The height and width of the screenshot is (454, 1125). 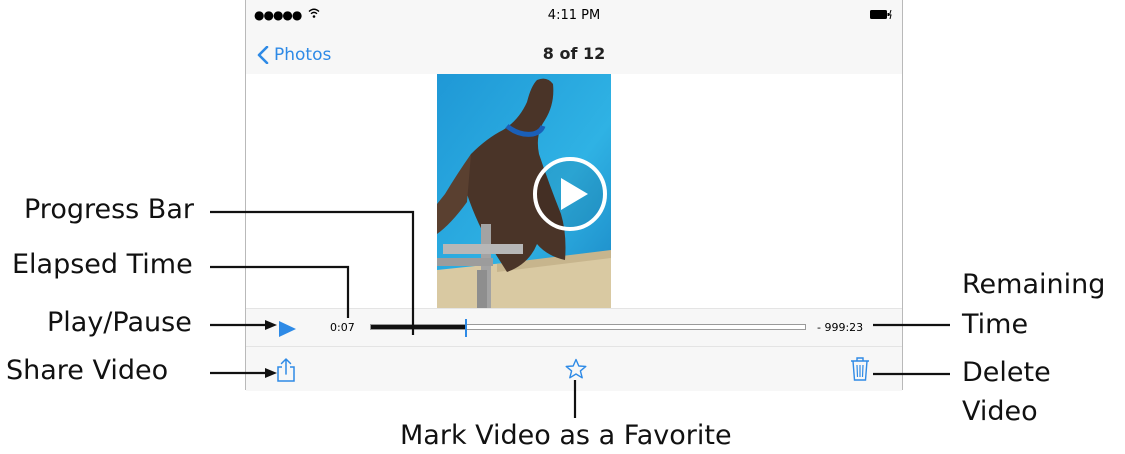 What do you see at coordinates (588, 327) in the screenshot?
I see `progress-bar` at bounding box center [588, 327].